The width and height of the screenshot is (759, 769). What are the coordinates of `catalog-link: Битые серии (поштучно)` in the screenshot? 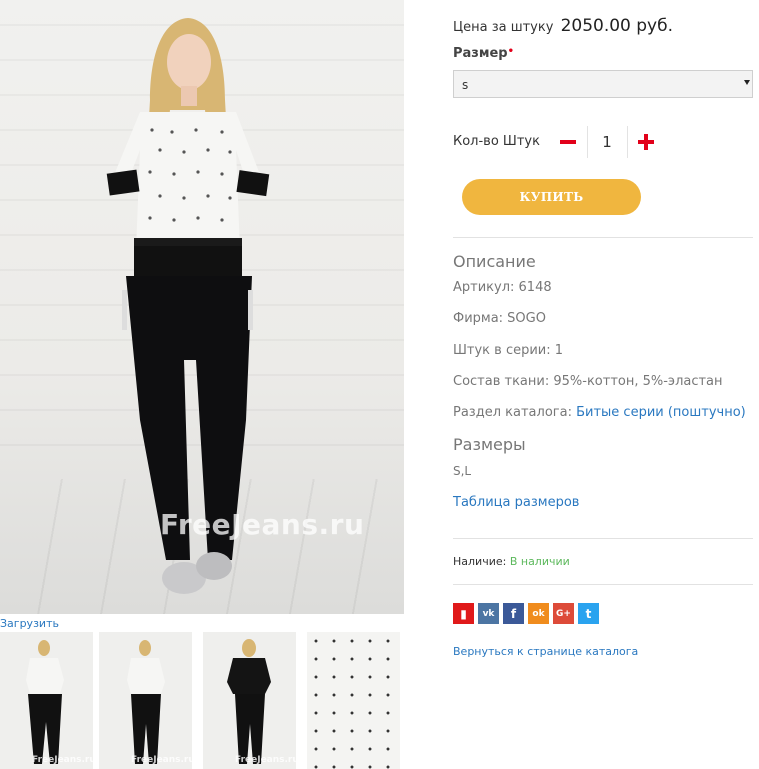 It's located at (661, 412).